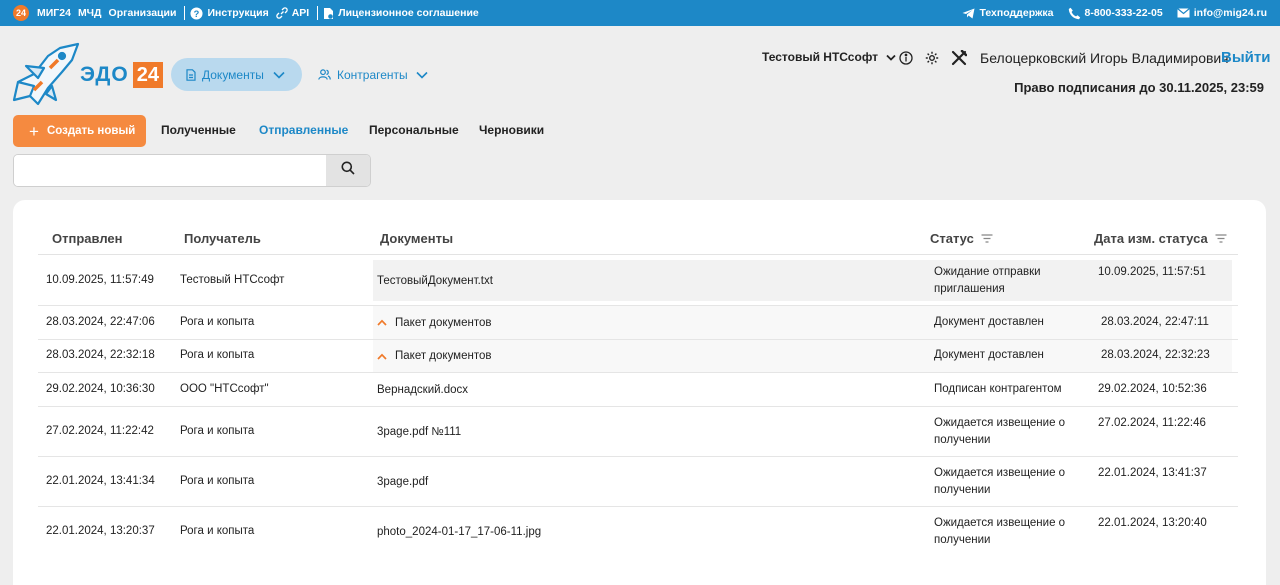  What do you see at coordinates (100, 431) in the screenshot?
I see `cell-sent: 27.02.2024, 11:22:42` at bounding box center [100, 431].